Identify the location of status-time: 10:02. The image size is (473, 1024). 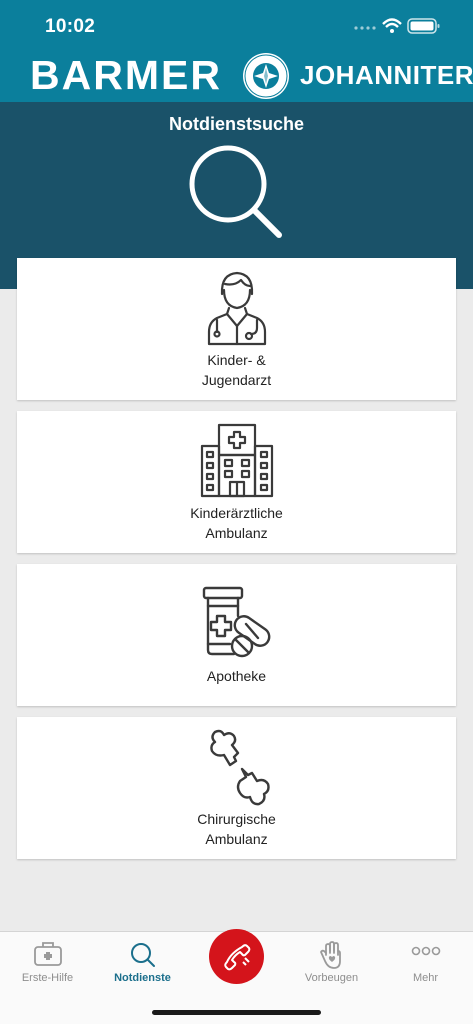
(70, 26).